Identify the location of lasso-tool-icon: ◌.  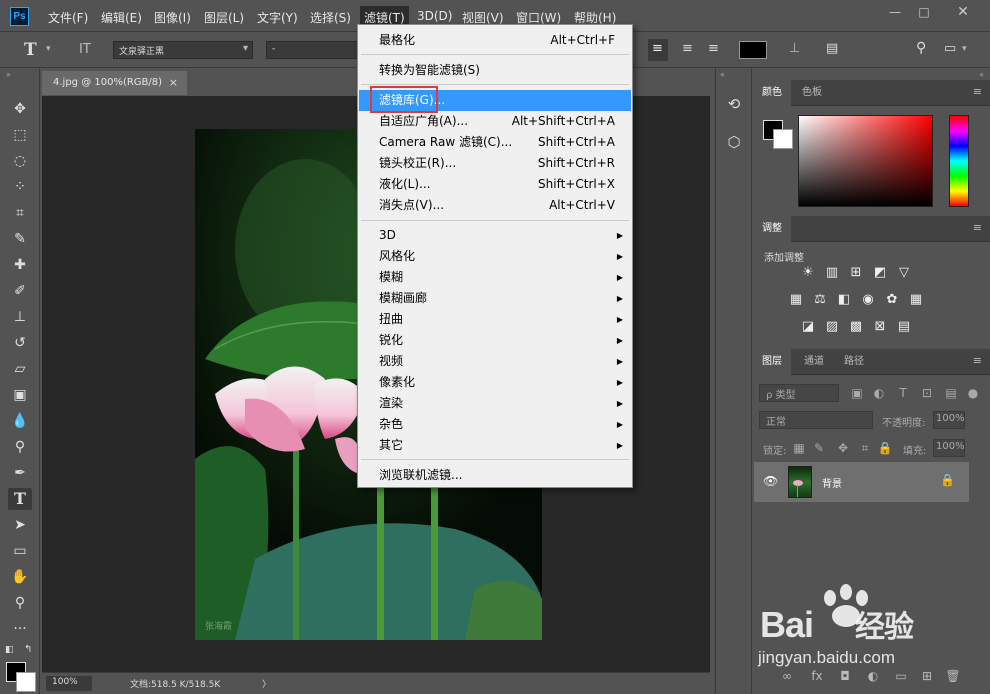
(20, 161).